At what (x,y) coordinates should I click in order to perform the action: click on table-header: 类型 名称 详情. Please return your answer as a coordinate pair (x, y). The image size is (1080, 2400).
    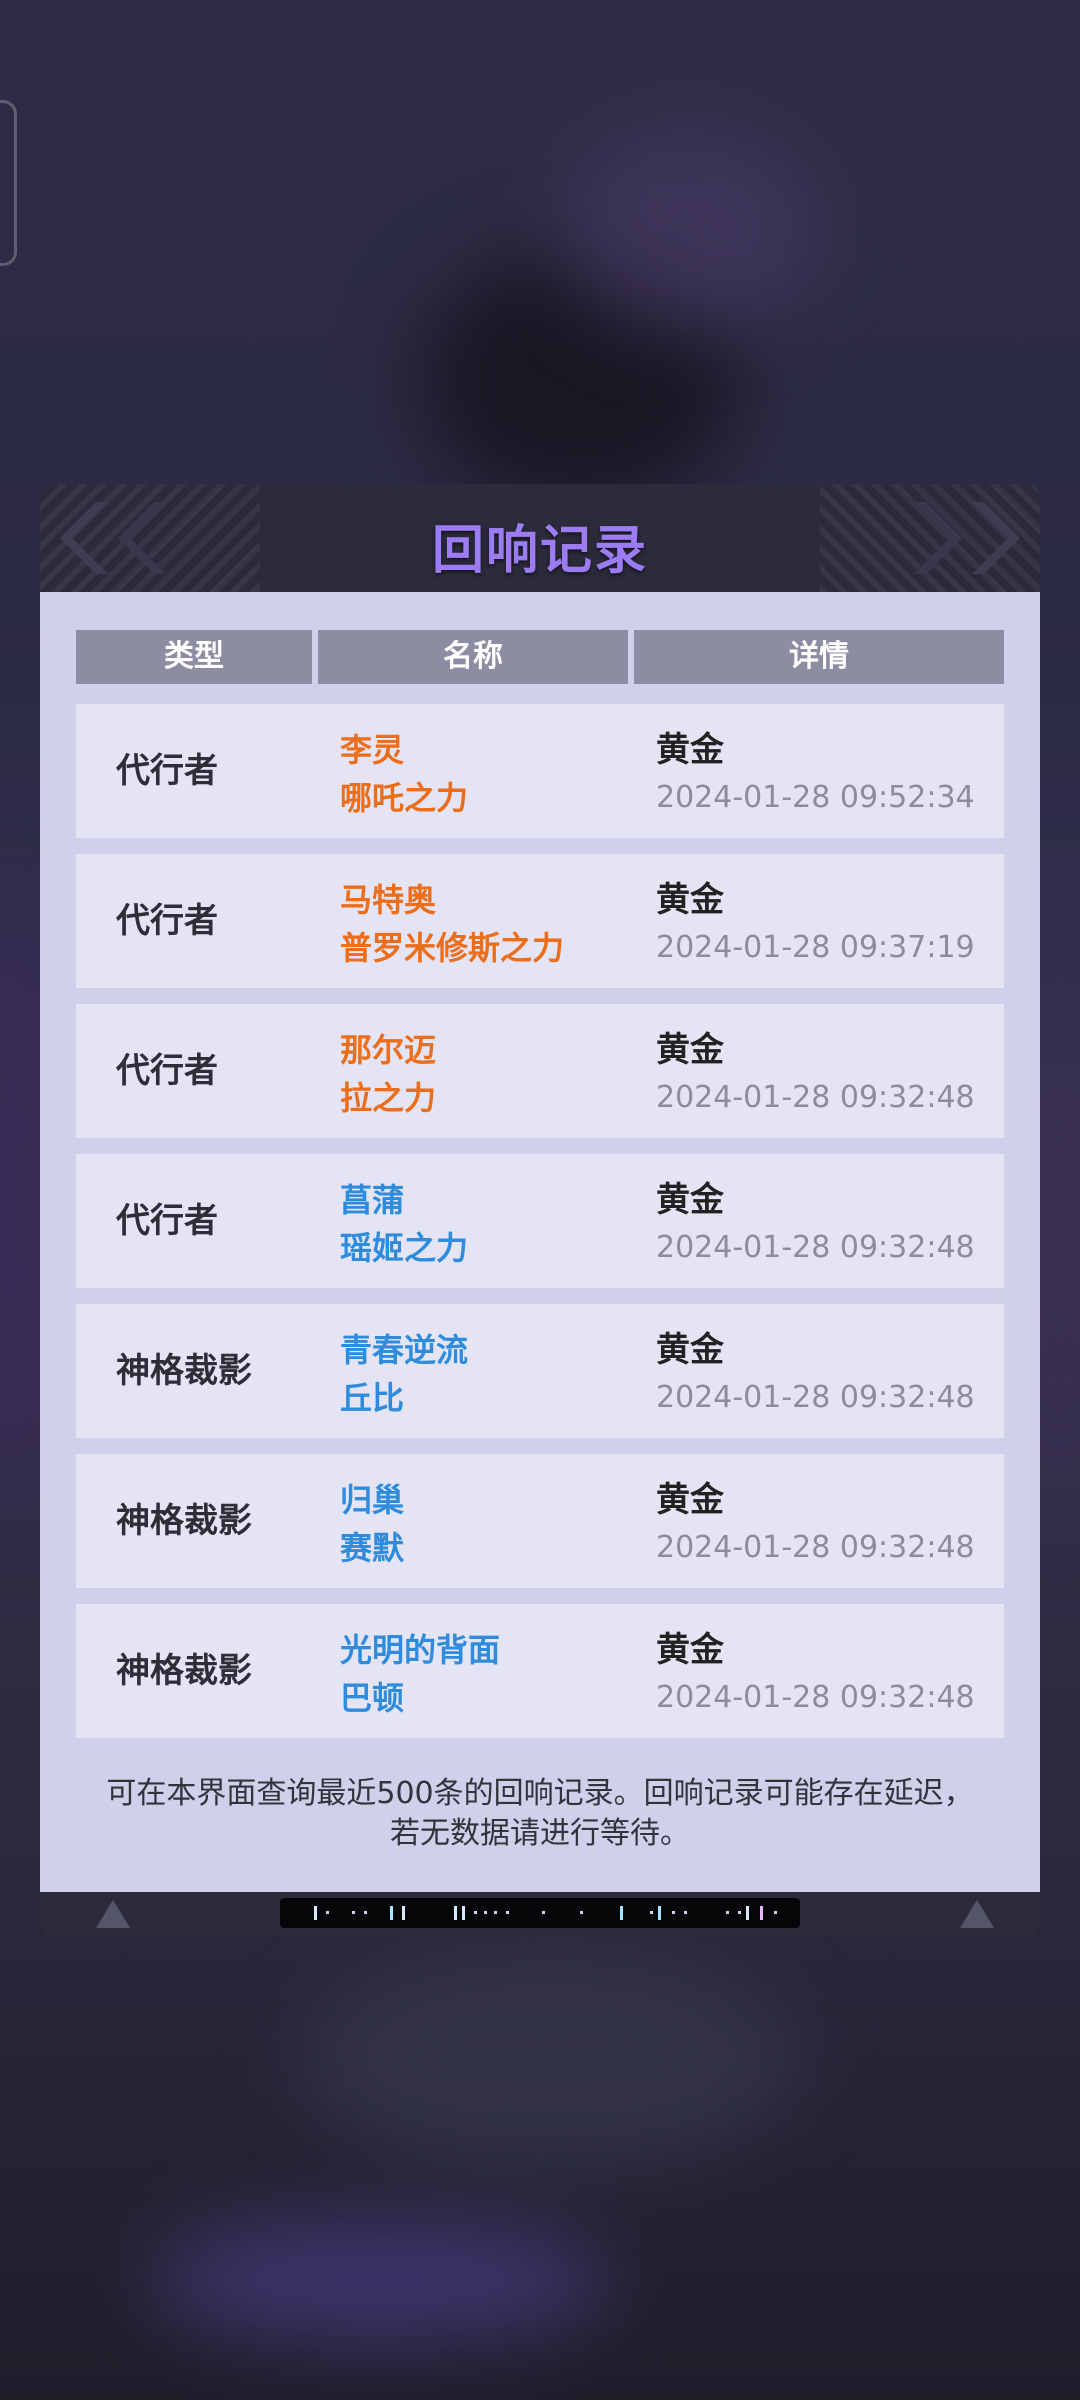
    Looking at the image, I should click on (540, 657).